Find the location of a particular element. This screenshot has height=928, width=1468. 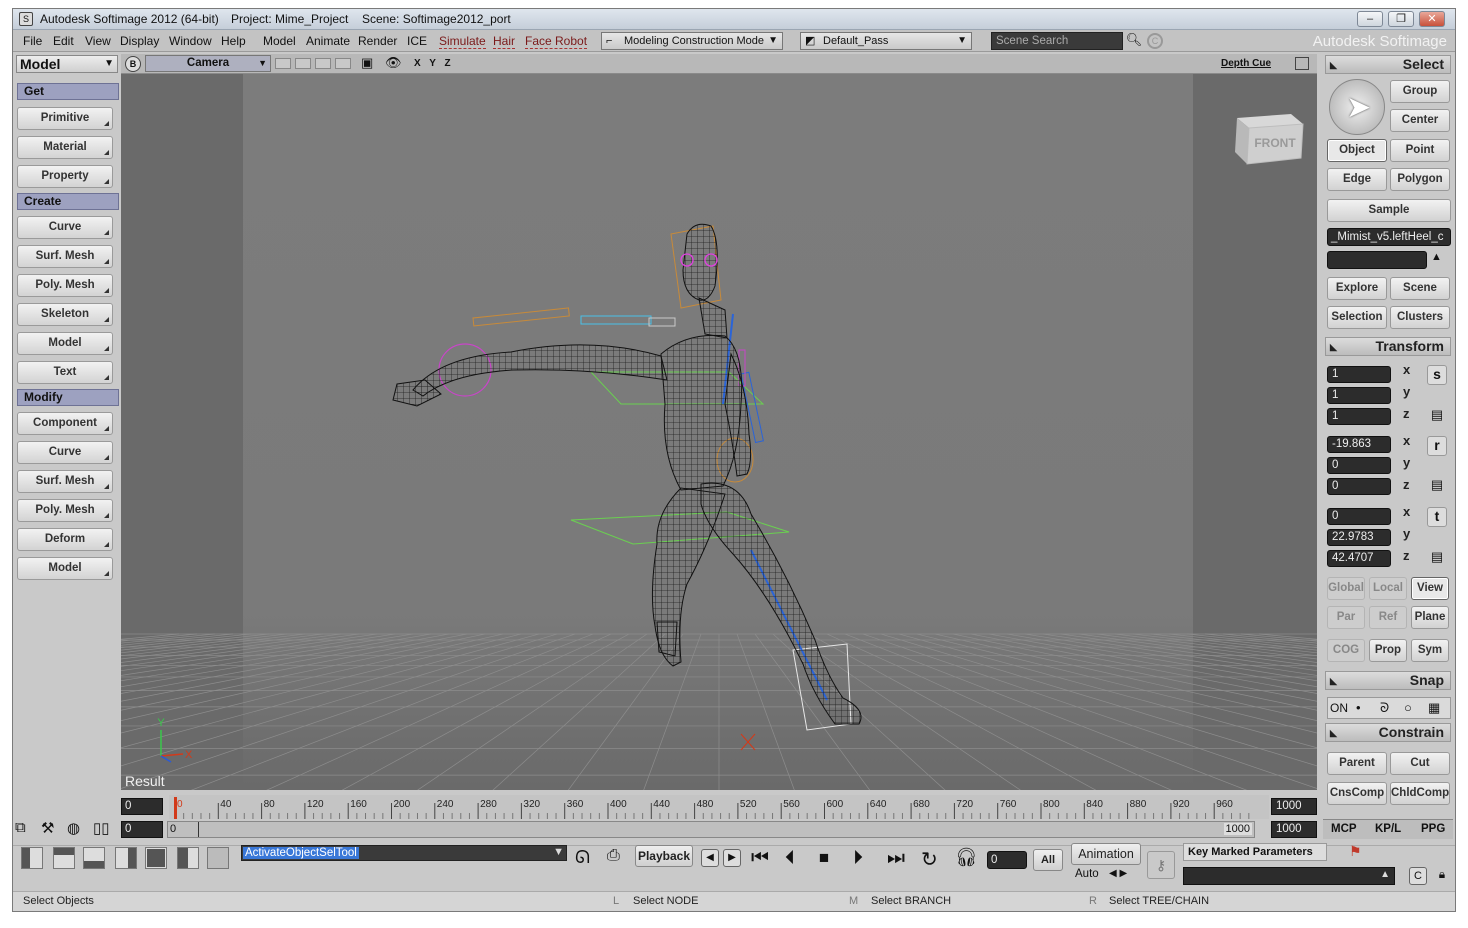

tab-mcp: MCP is located at coordinates (1344, 829).